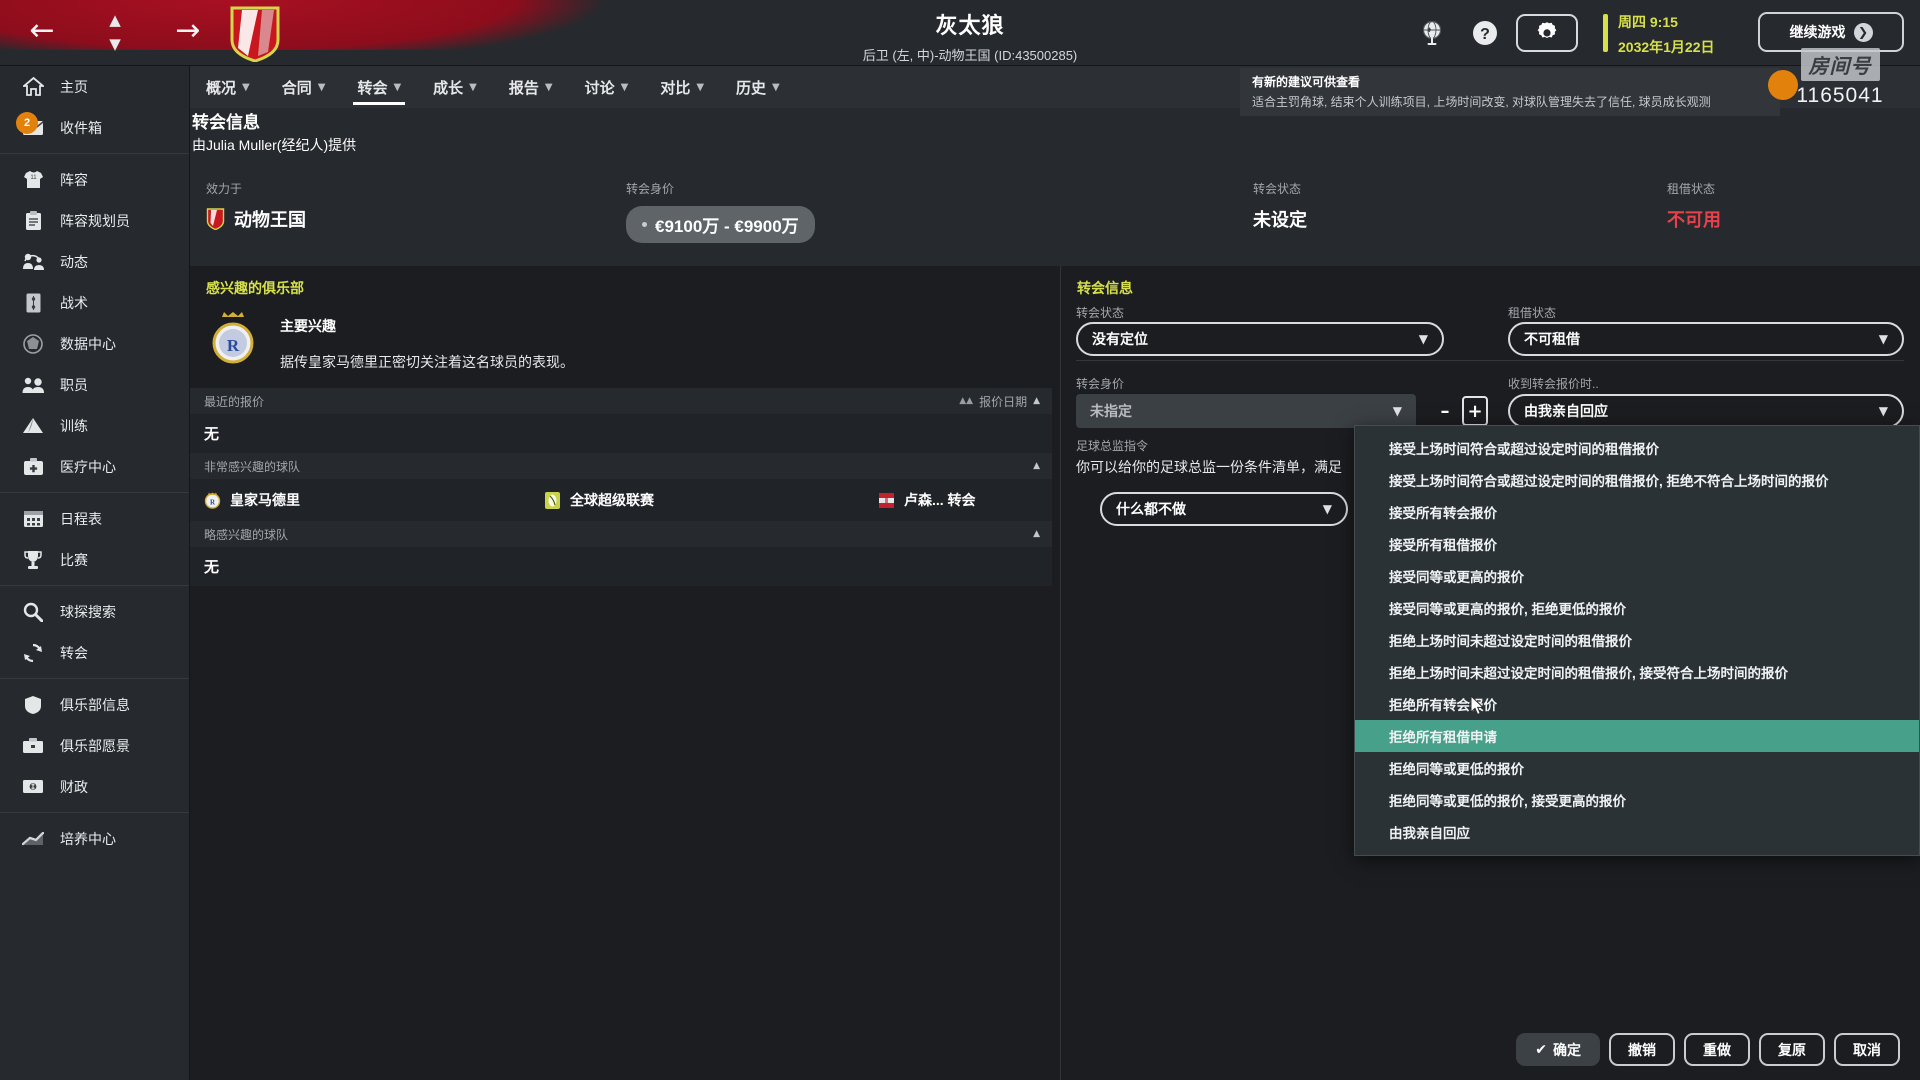 The height and width of the screenshot is (1080, 1920). I want to click on tab-1: 合同 ▼, so click(304, 87).